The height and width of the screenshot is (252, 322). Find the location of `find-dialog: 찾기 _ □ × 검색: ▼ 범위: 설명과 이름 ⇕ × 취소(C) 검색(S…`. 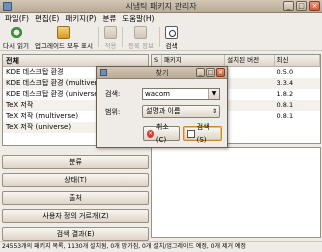

find-dialog: 찾기 _ □ × 검색: ▼ 범위: 설명과 이름 ⇕ × 취소(C) 검색(S… is located at coordinates (162, 107).